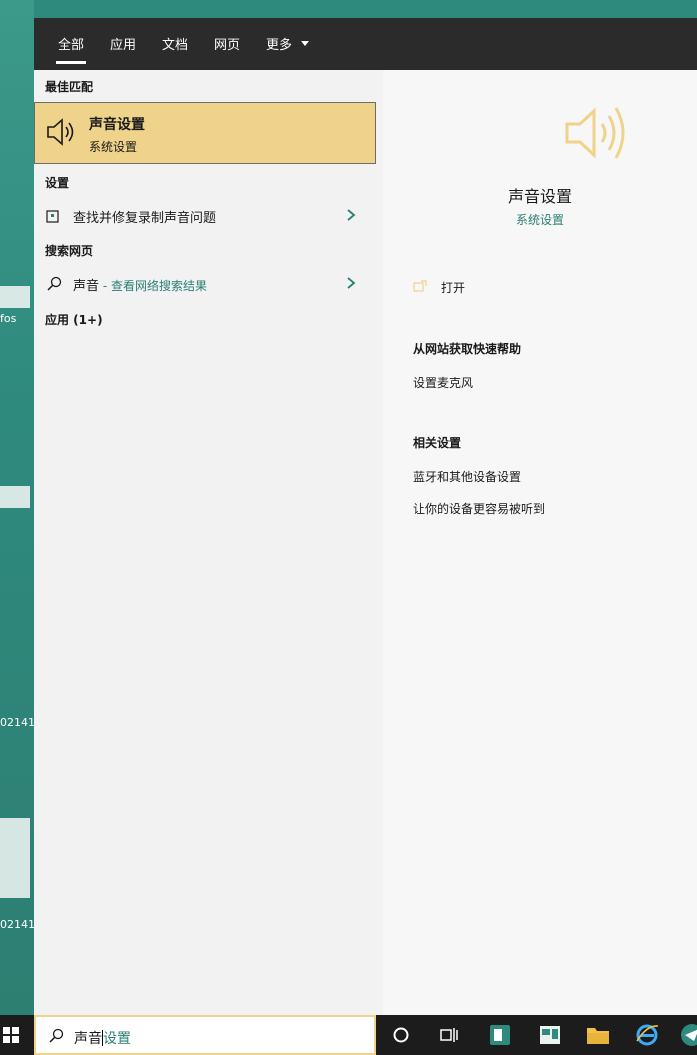 This screenshot has width=697, height=1055. I want to click on settings-result-item: 查找并修复录制声音问题, so click(208, 216).